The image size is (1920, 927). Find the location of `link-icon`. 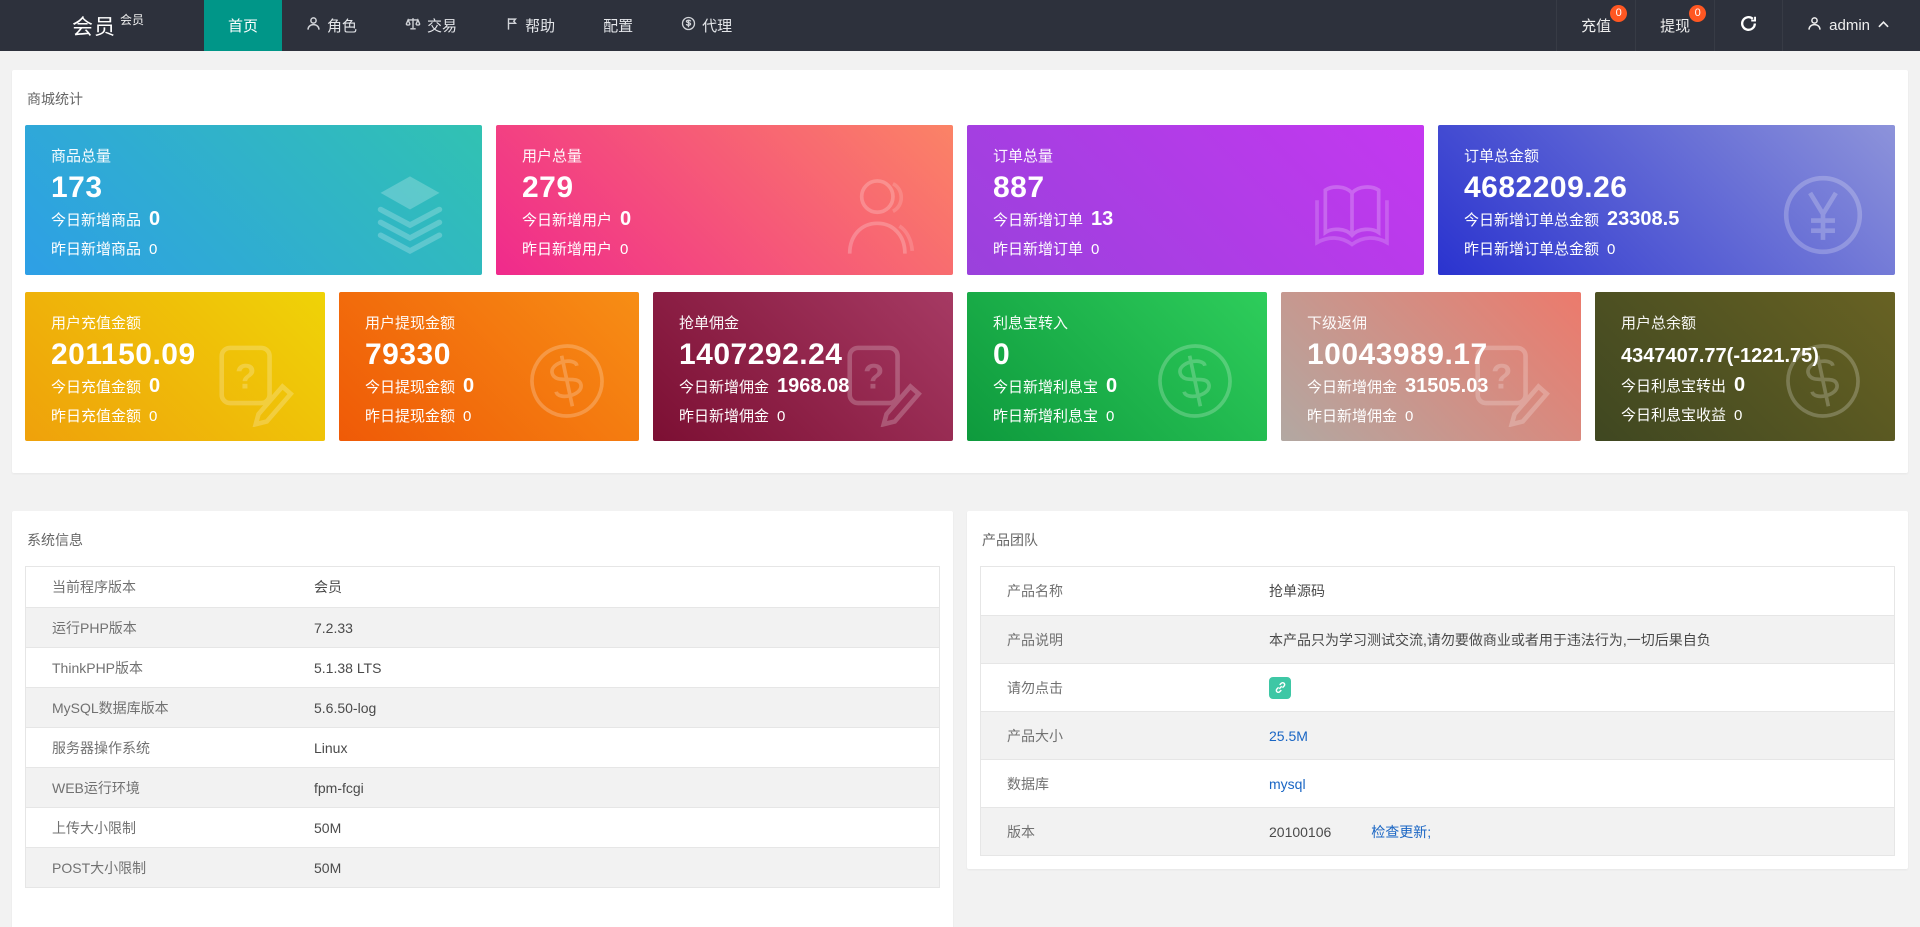

link-icon is located at coordinates (1280, 687).